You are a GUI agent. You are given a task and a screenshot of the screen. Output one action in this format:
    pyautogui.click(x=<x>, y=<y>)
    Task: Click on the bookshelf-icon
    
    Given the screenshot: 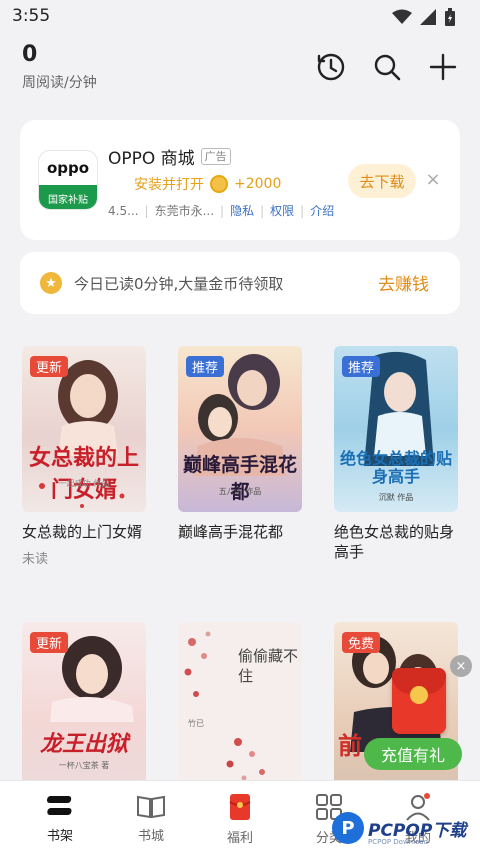 What is the action you would take?
    pyautogui.click(x=59, y=805)
    